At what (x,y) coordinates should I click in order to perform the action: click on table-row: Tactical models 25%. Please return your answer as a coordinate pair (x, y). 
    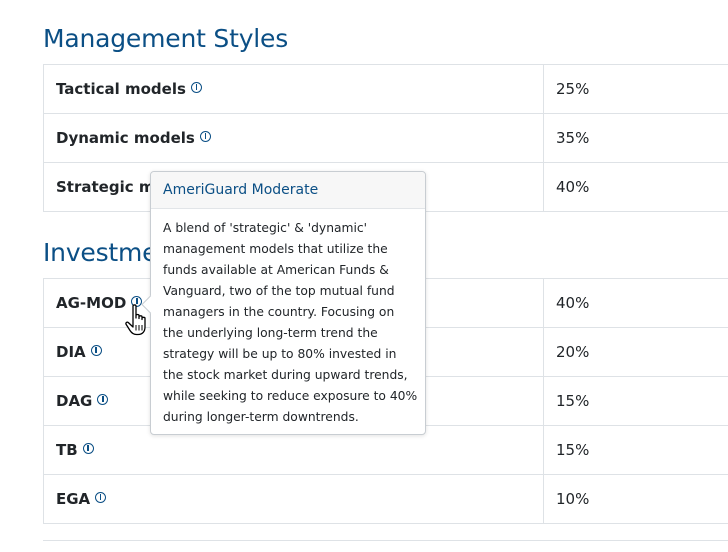
    Looking at the image, I should click on (385, 89).